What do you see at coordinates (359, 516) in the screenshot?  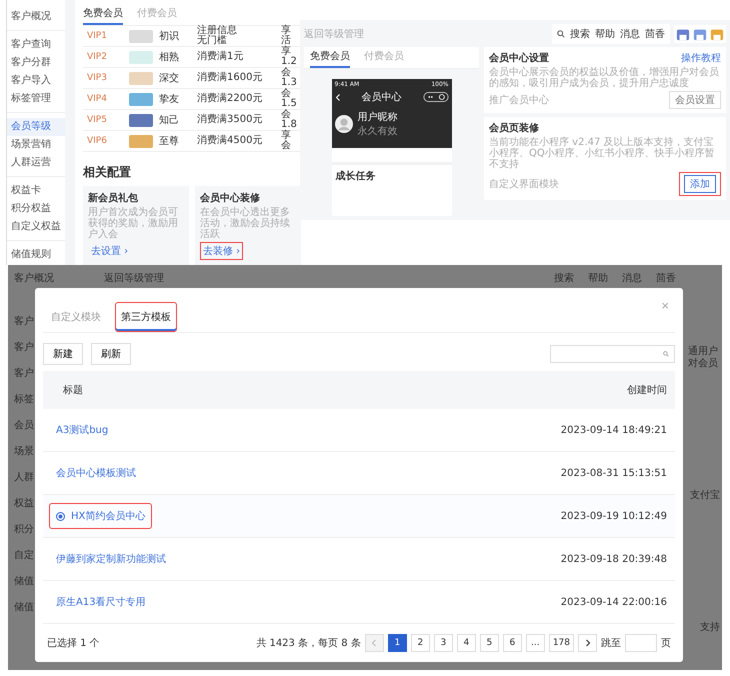 I see `table-row: HX简约会员中心 2023-09-19 10:12:49` at bounding box center [359, 516].